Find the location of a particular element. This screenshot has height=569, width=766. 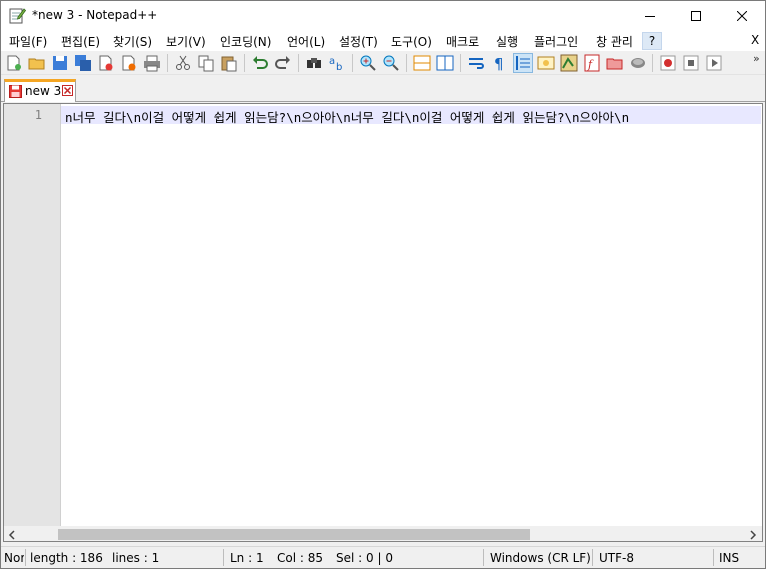

status-length: length : 186 is located at coordinates (66, 558).